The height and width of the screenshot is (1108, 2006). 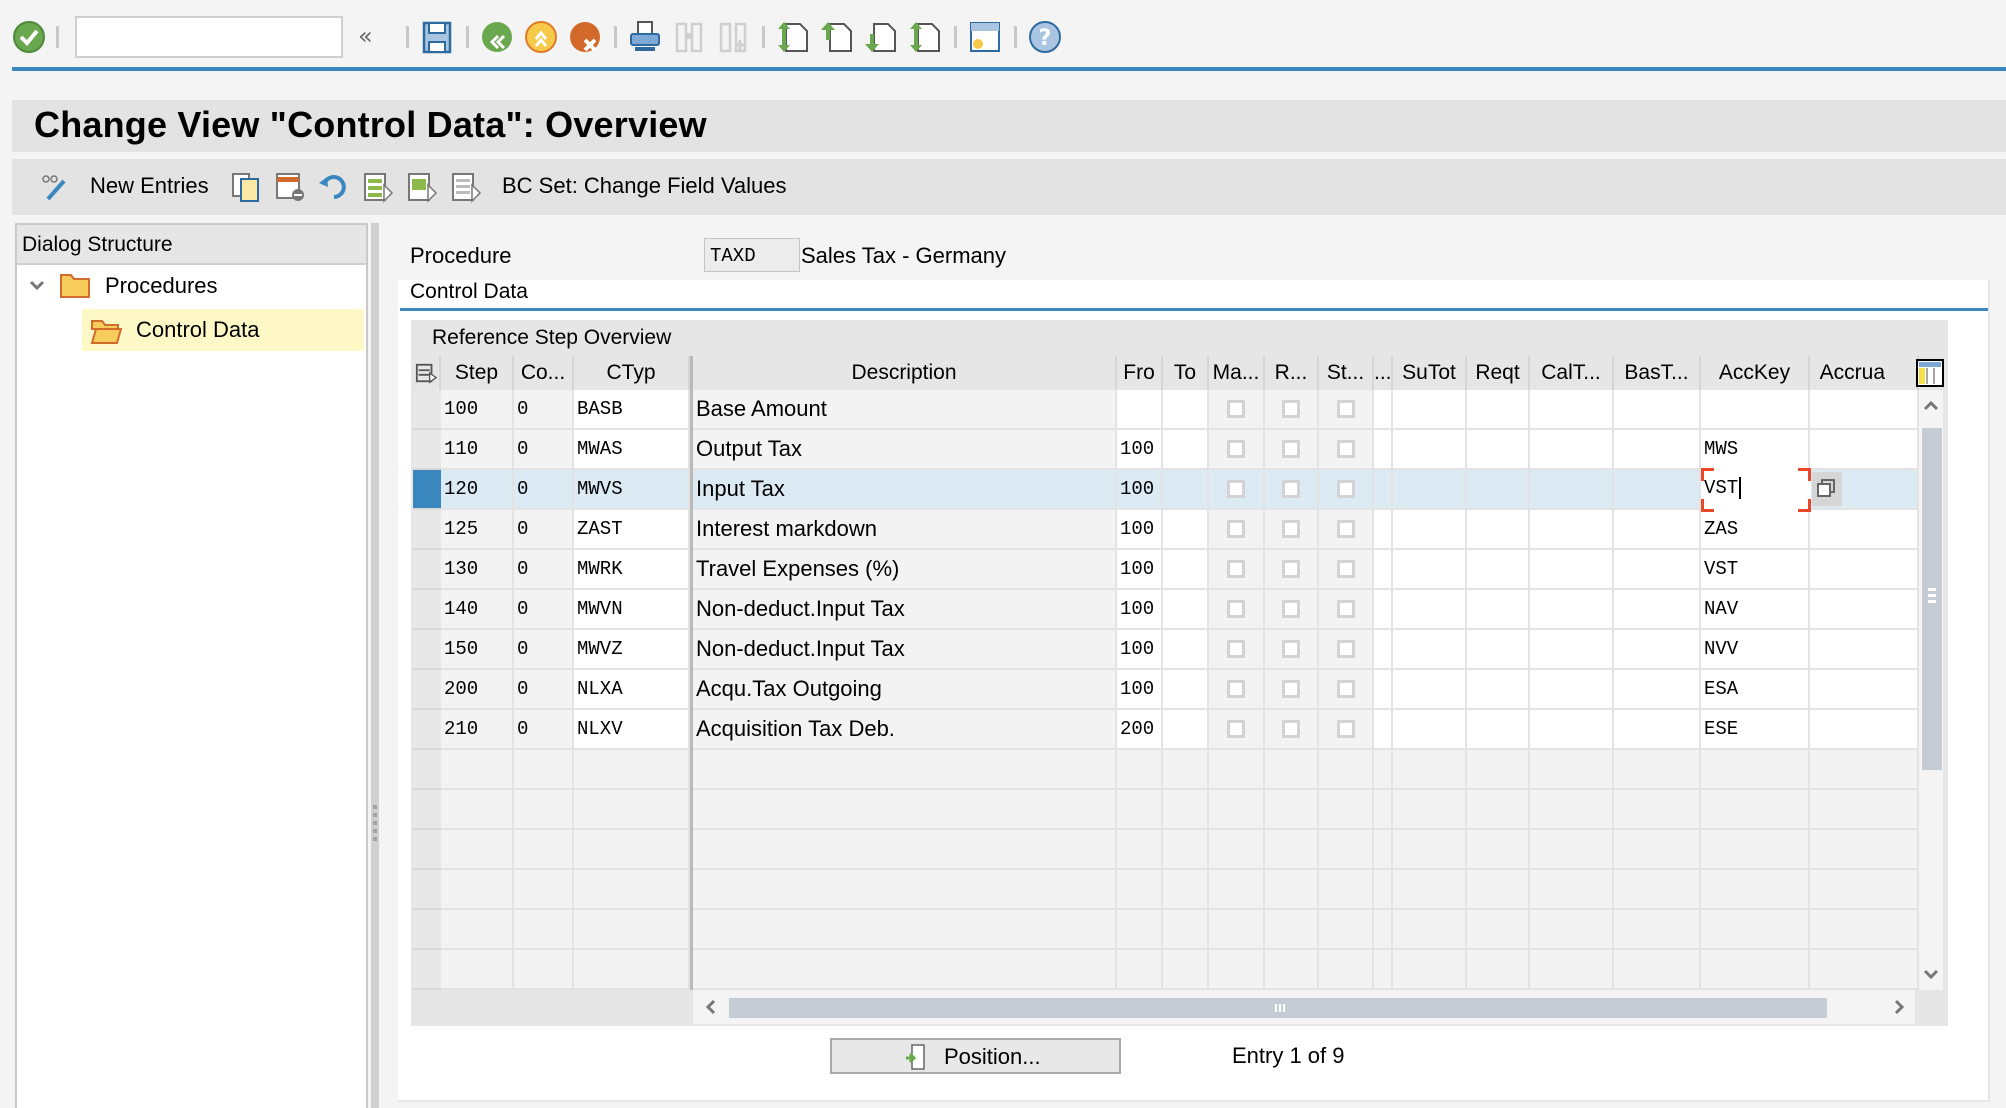 What do you see at coordinates (925, 37) in the screenshot?
I see `last-page-icon` at bounding box center [925, 37].